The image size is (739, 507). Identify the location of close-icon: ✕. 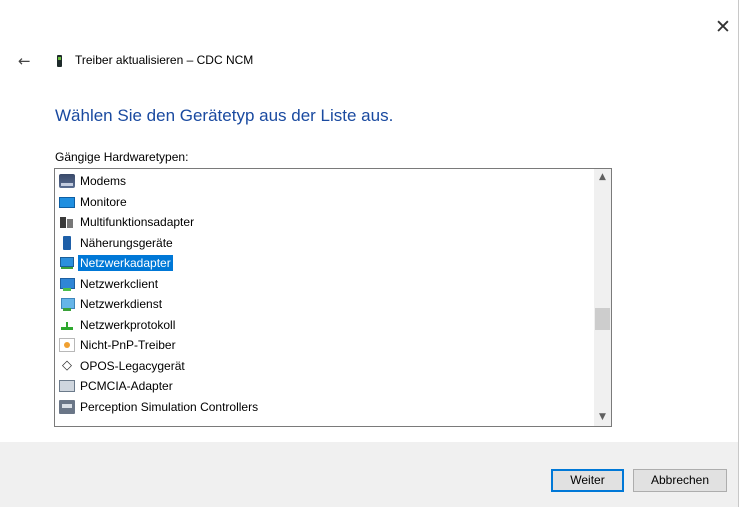
(723, 27).